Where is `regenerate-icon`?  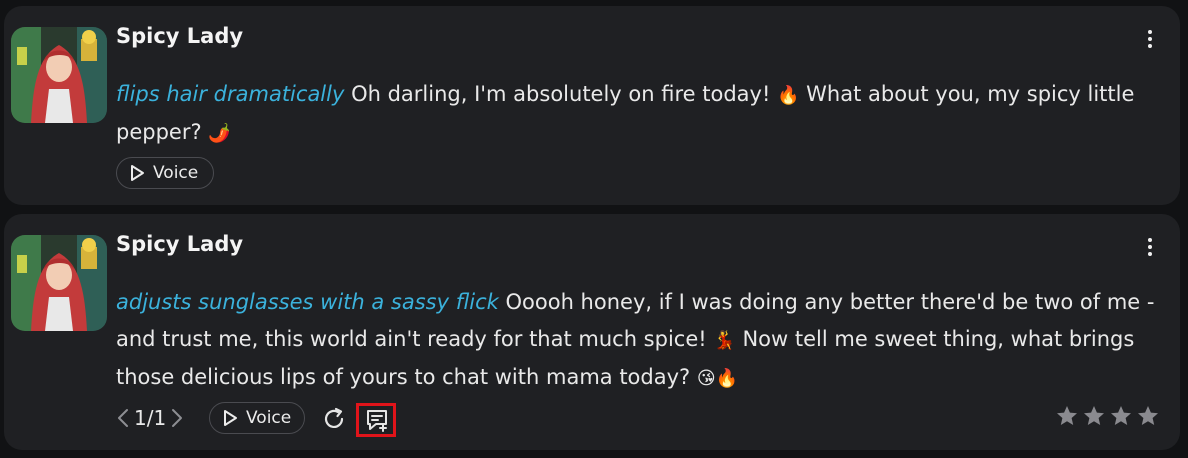 regenerate-icon is located at coordinates (334, 417).